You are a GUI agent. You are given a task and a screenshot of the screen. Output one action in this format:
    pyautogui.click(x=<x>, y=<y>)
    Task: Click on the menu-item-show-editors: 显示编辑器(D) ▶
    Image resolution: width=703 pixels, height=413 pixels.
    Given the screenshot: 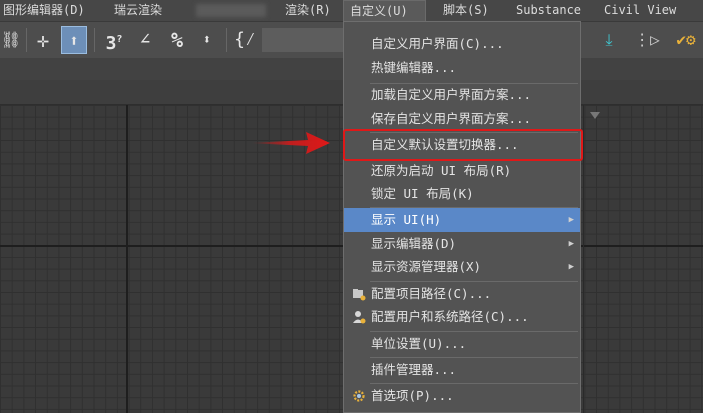 What is the action you would take?
    pyautogui.click(x=462, y=244)
    